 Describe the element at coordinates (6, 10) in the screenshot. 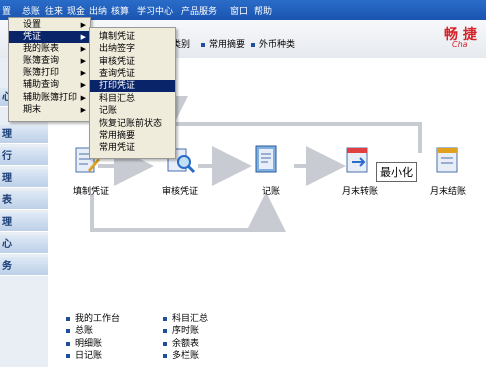

I see `menu-settings: 置` at that location.